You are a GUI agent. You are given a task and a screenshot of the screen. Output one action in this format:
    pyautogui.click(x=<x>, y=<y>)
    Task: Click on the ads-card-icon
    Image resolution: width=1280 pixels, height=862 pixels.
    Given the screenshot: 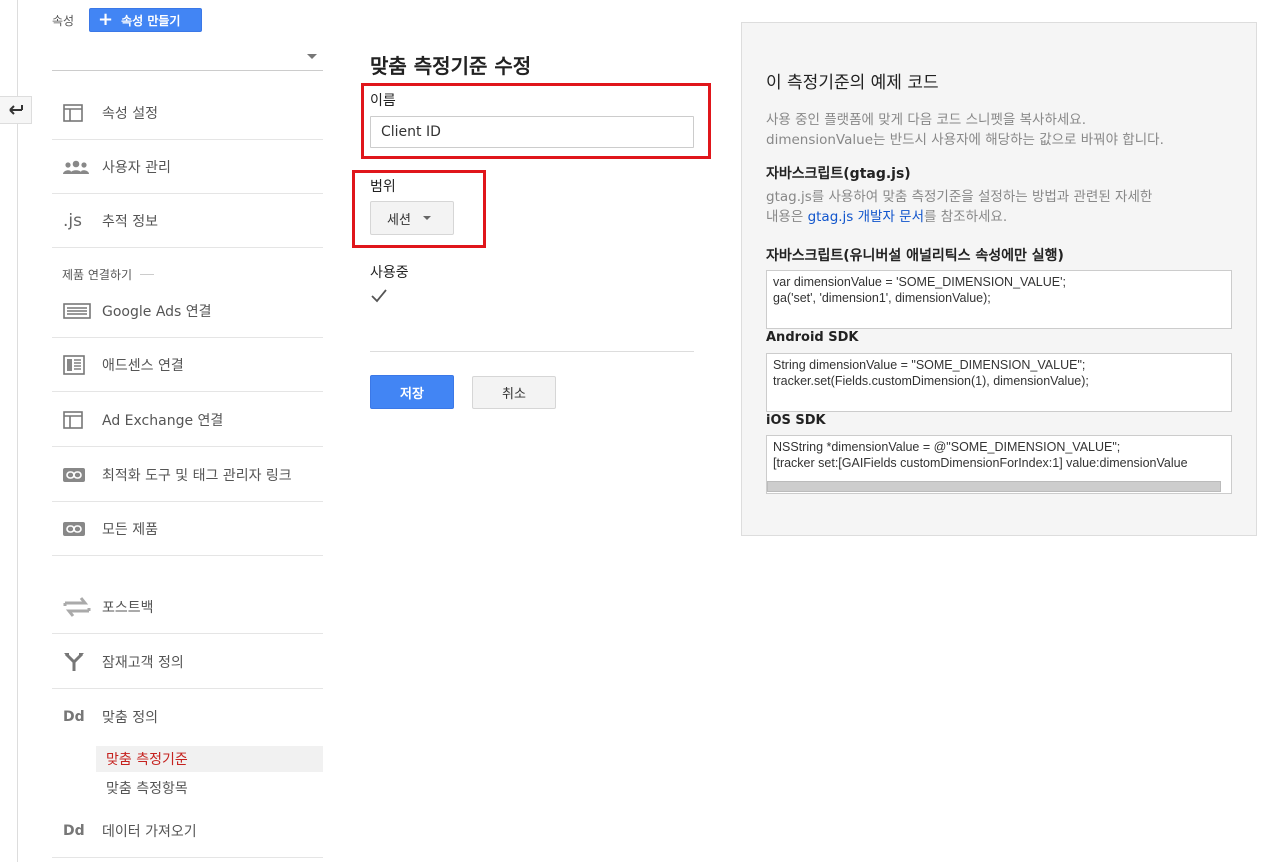 What is the action you would take?
    pyautogui.click(x=77, y=310)
    